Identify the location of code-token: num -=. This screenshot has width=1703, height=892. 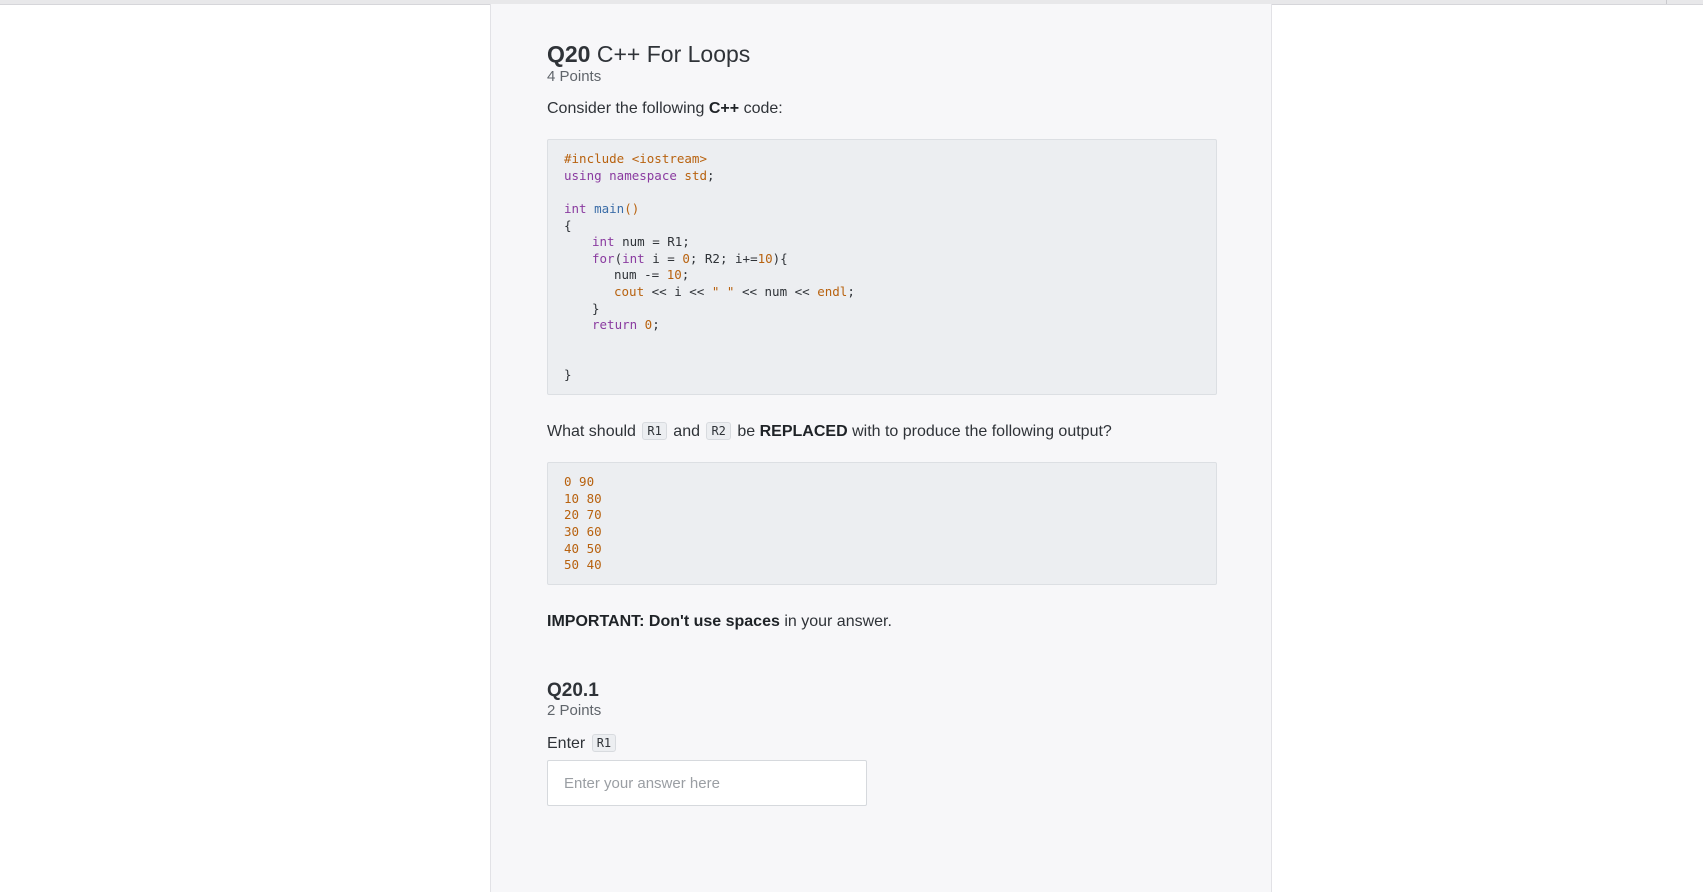
(640, 274).